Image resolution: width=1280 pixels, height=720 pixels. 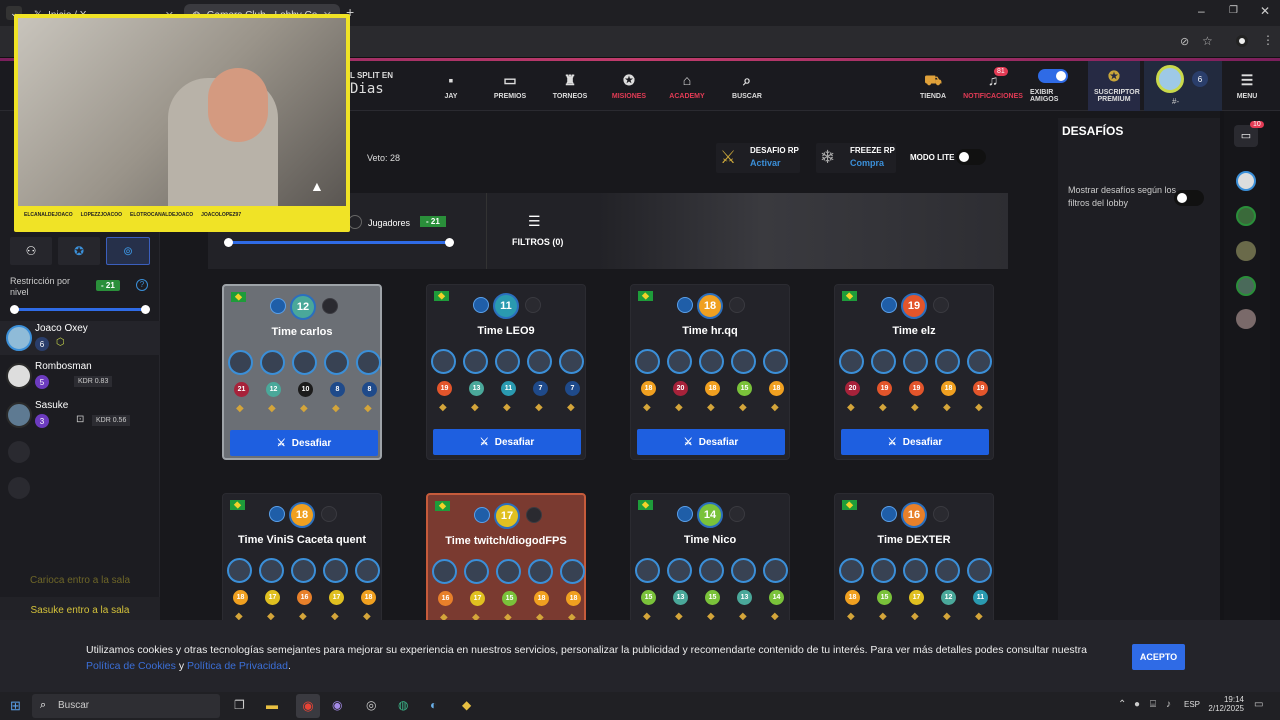 I want to click on gamersclub-icon: ◍, so click(x=403, y=705).